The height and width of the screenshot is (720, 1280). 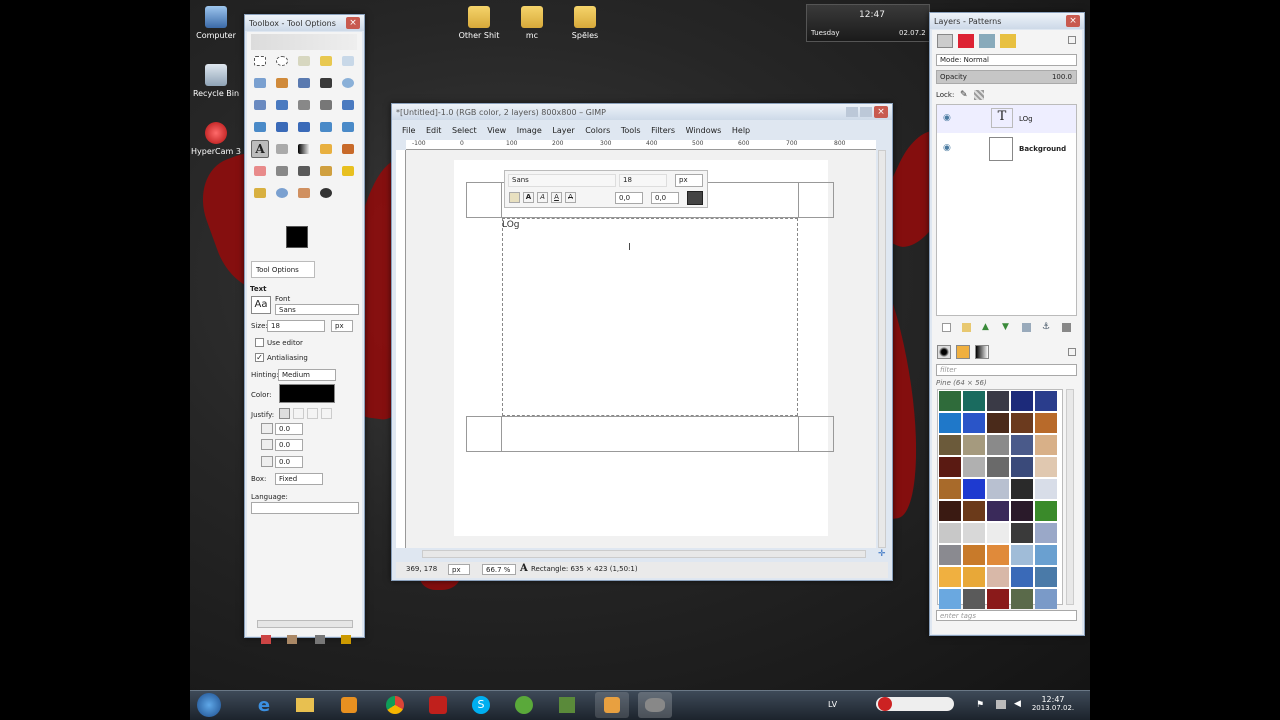 I want to click on menu-colors: Colors, so click(x=597, y=131).